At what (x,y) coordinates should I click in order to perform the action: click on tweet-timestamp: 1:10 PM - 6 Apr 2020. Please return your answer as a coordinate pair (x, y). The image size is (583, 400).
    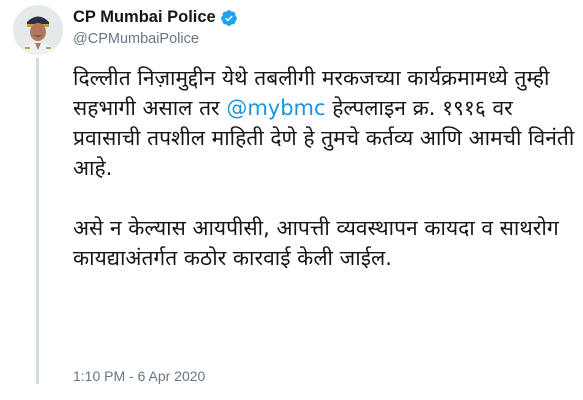
    Looking at the image, I should click on (139, 376).